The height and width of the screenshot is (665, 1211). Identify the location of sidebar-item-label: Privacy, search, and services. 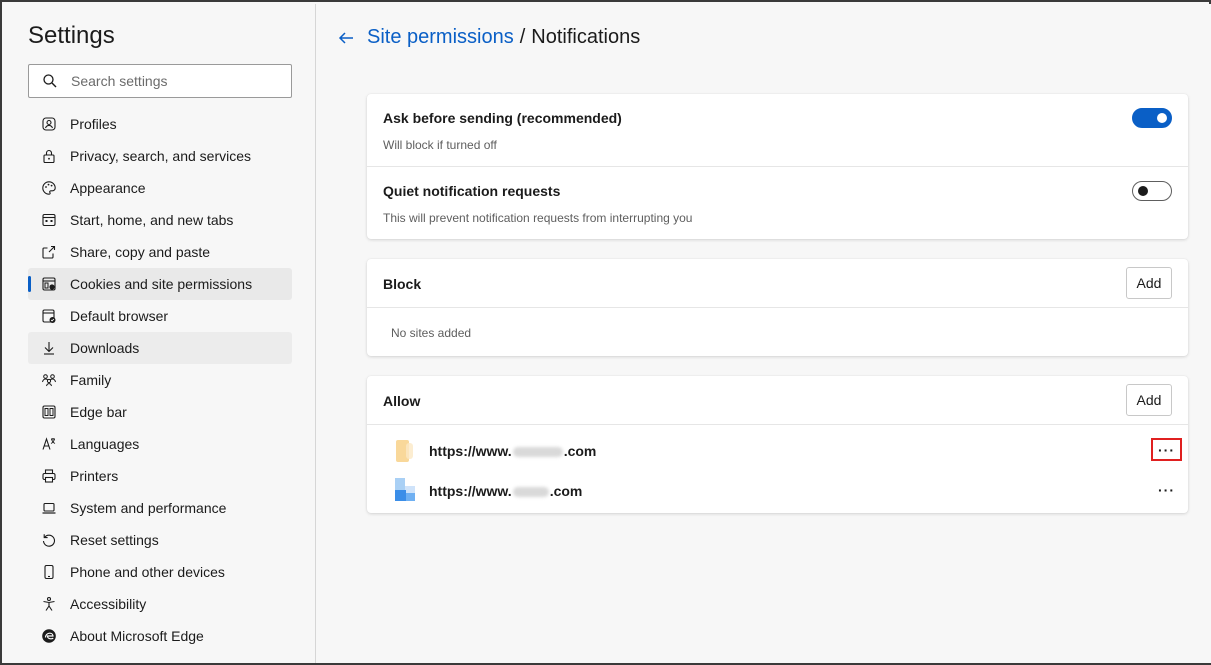
(161, 156).